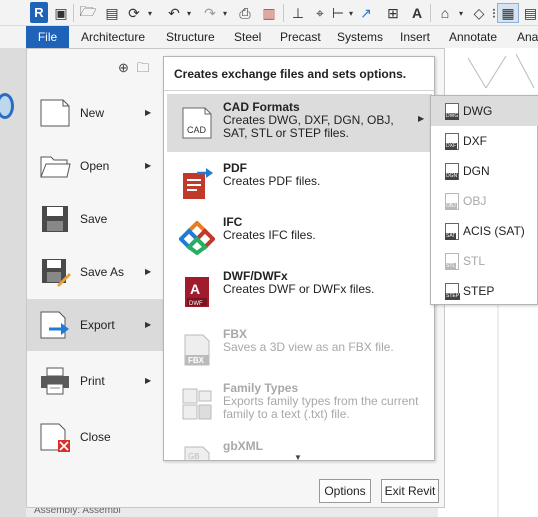 This screenshot has width=538, height=517. Describe the element at coordinates (393, 13) in the screenshot. I see `measure-dimension-icon: ⊞` at that location.